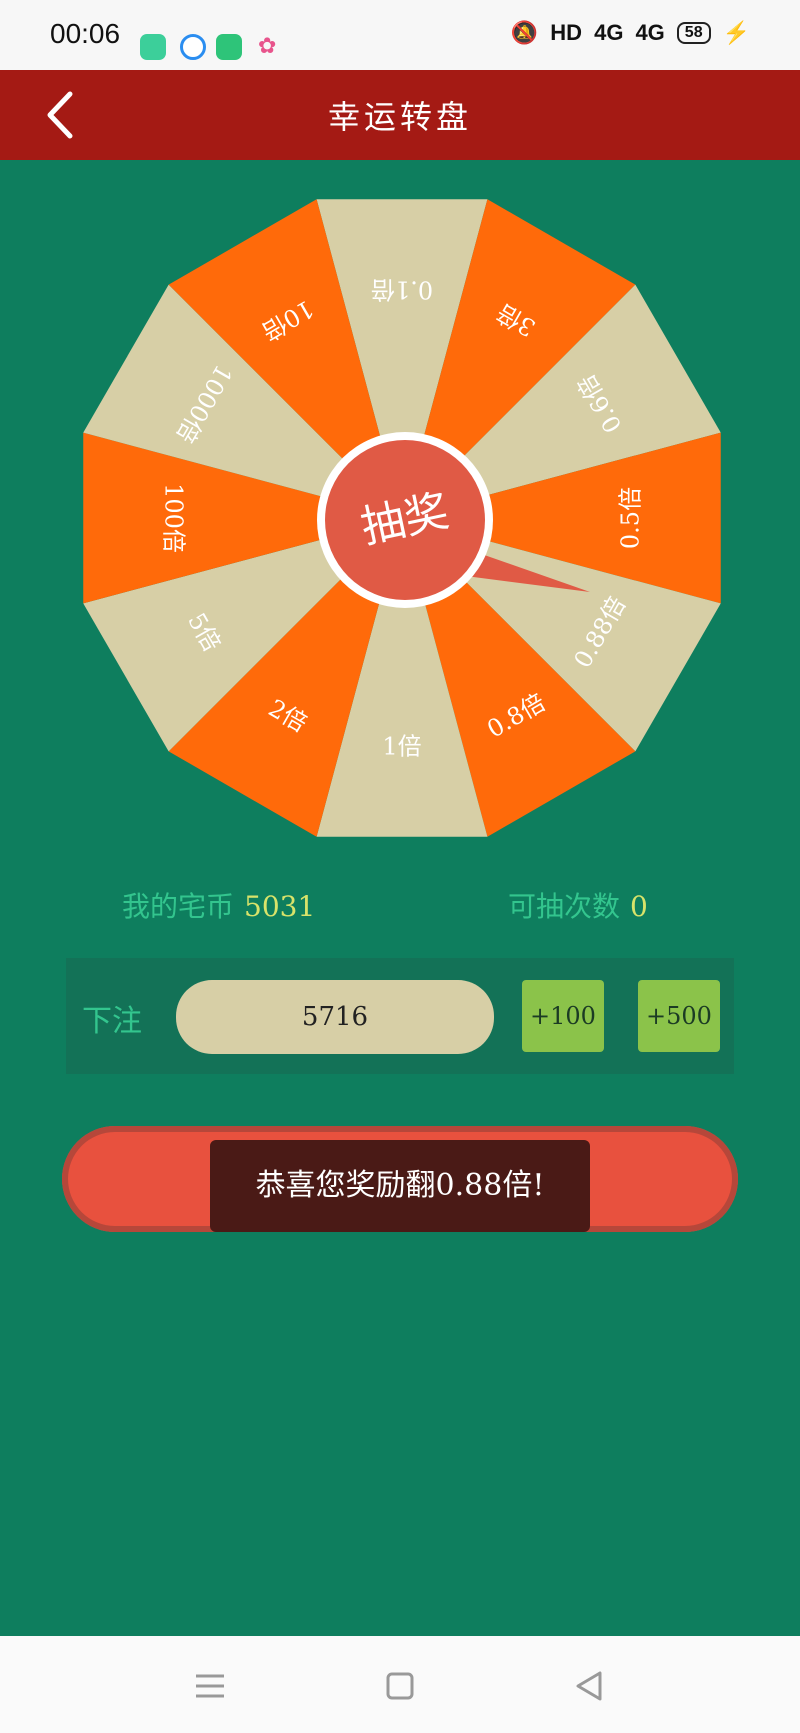  What do you see at coordinates (174, 518) in the screenshot?
I see `wheel-segment-label: 100倍` at bounding box center [174, 518].